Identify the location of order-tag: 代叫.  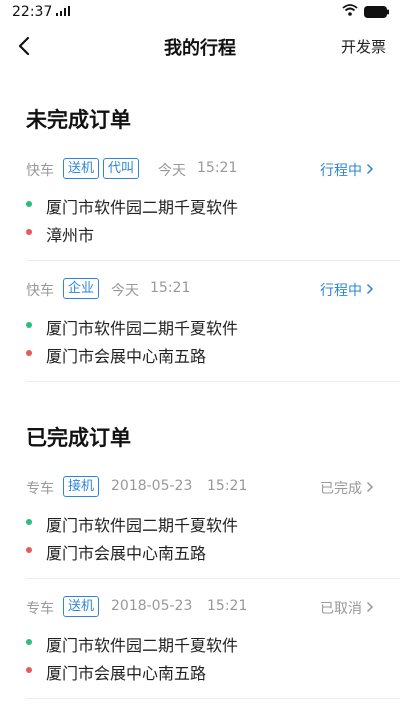
(121, 168).